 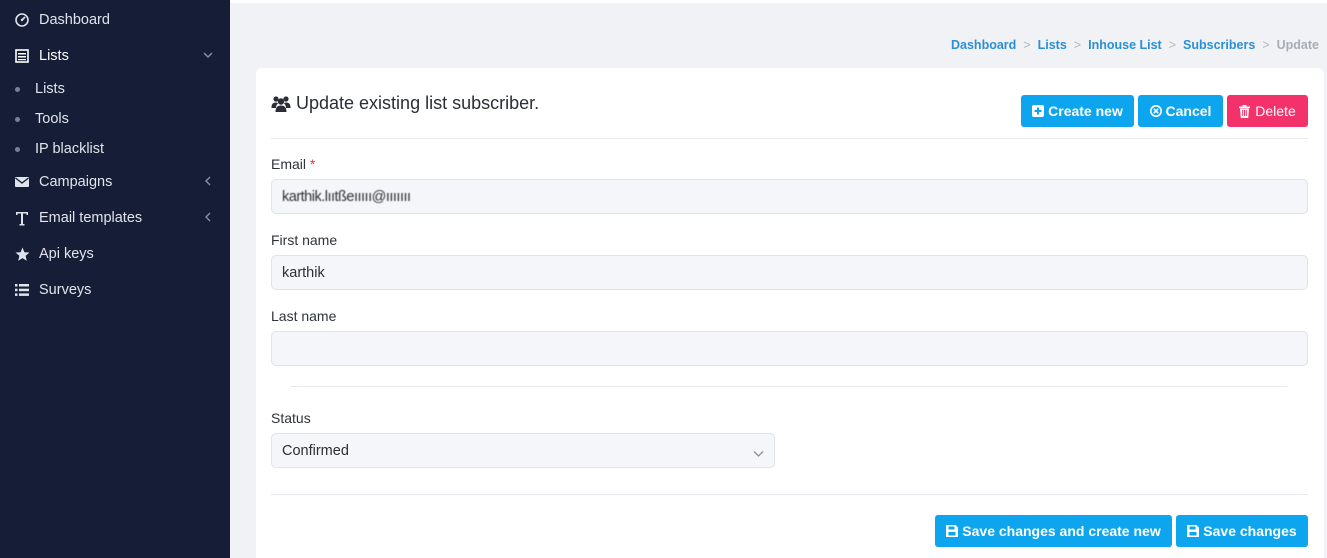 I want to click on sidebar-subitem-tools: Tools, so click(x=115, y=120).